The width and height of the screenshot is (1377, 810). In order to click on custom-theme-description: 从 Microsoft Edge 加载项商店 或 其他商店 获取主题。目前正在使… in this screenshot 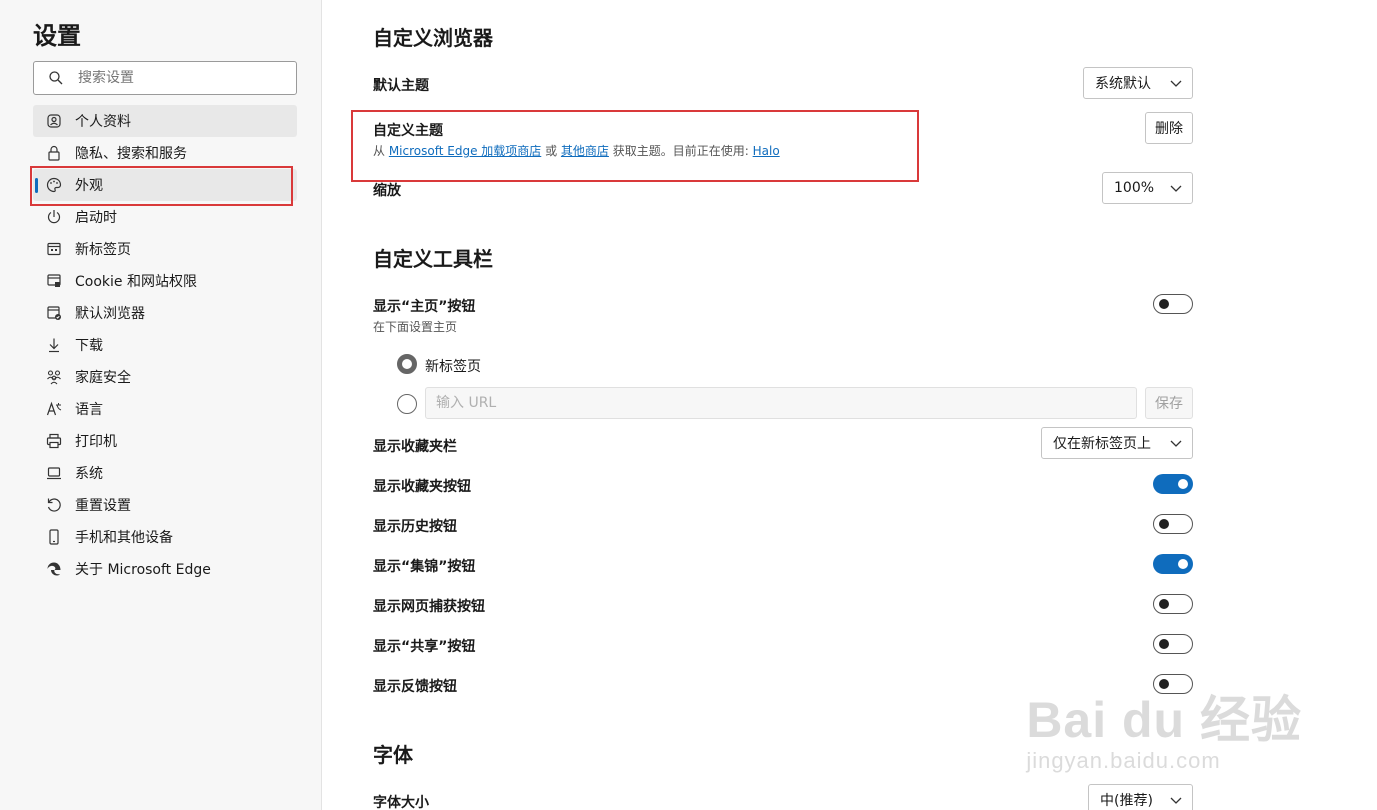, I will do `click(576, 150)`.